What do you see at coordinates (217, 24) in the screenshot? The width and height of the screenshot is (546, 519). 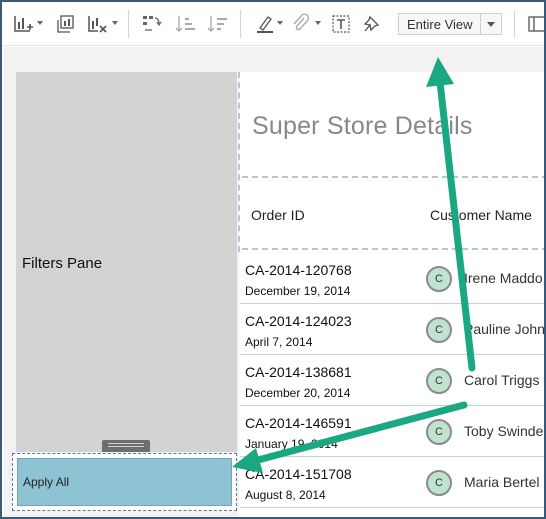 I see `sort-descending-icon` at bounding box center [217, 24].